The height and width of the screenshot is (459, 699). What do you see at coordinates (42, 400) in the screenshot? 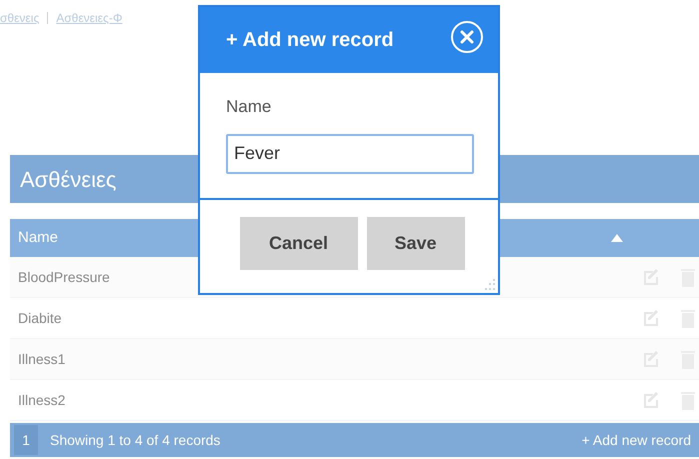
I see `table-cell-text: Illness2` at bounding box center [42, 400].